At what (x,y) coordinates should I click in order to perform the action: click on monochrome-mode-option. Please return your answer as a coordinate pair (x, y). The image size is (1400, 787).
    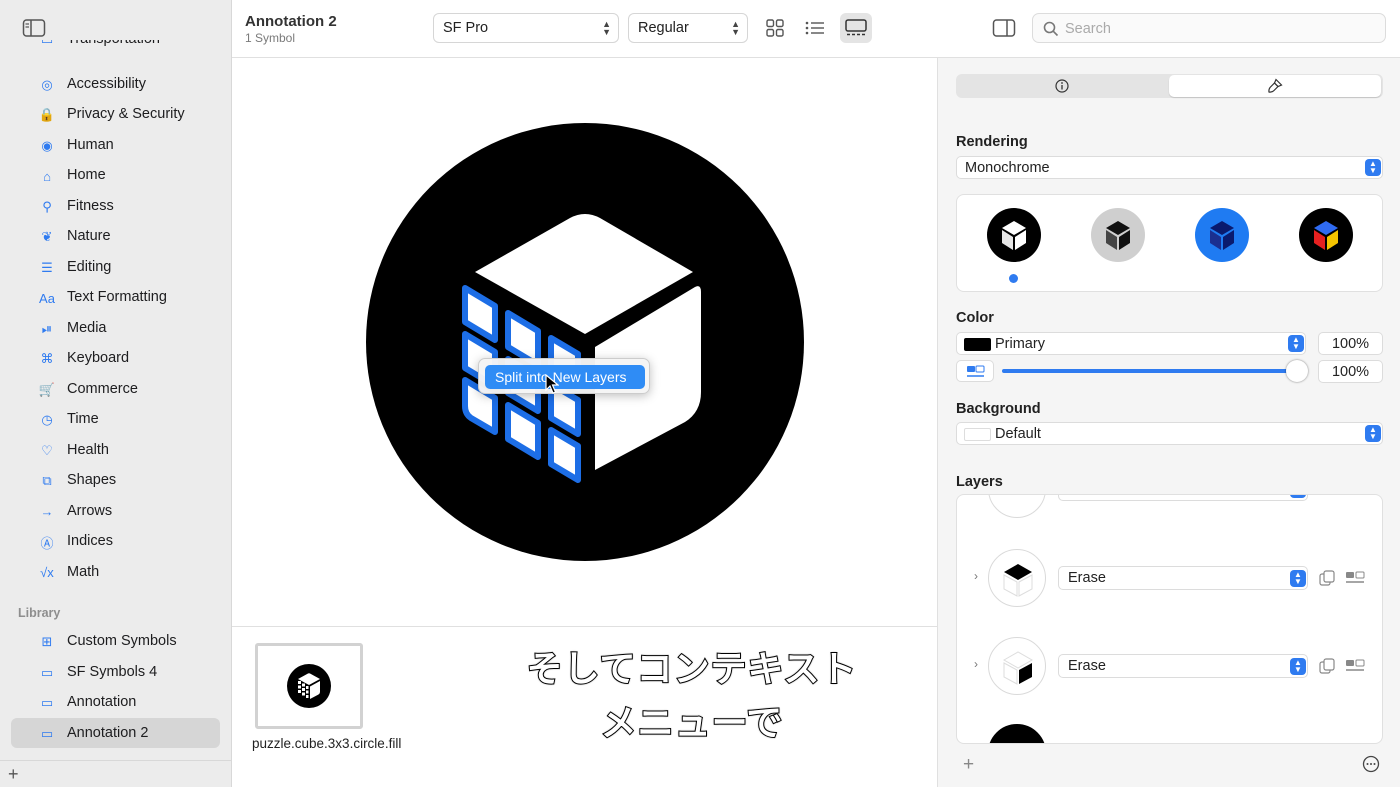
    Looking at the image, I should click on (1014, 235).